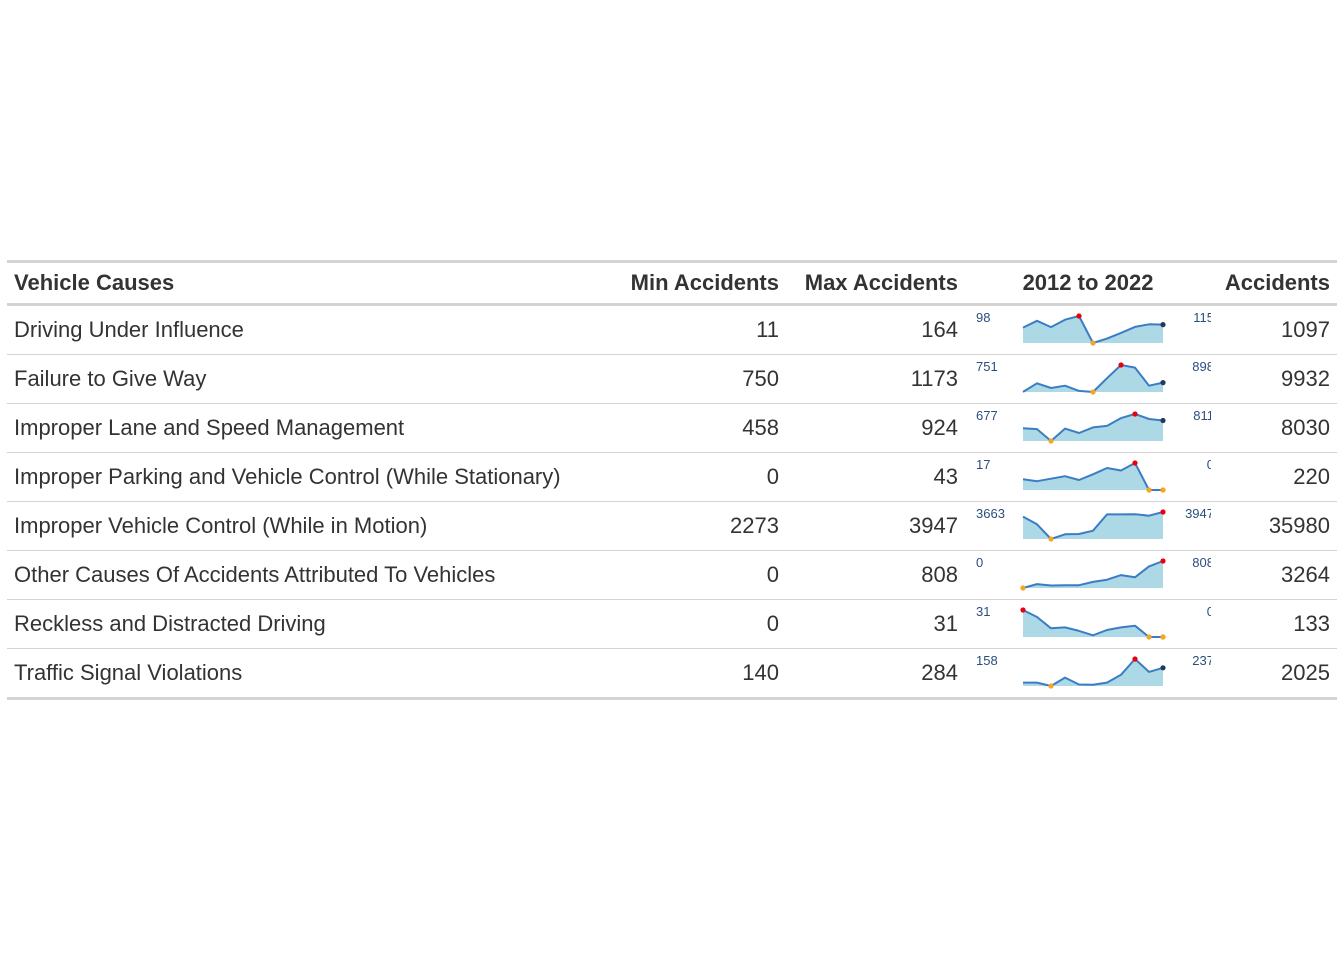 Image resolution: width=1344 pixels, height=960 pixels. What do you see at coordinates (129, 329) in the screenshot?
I see `cause-cell: Driving Under Influence` at bounding box center [129, 329].